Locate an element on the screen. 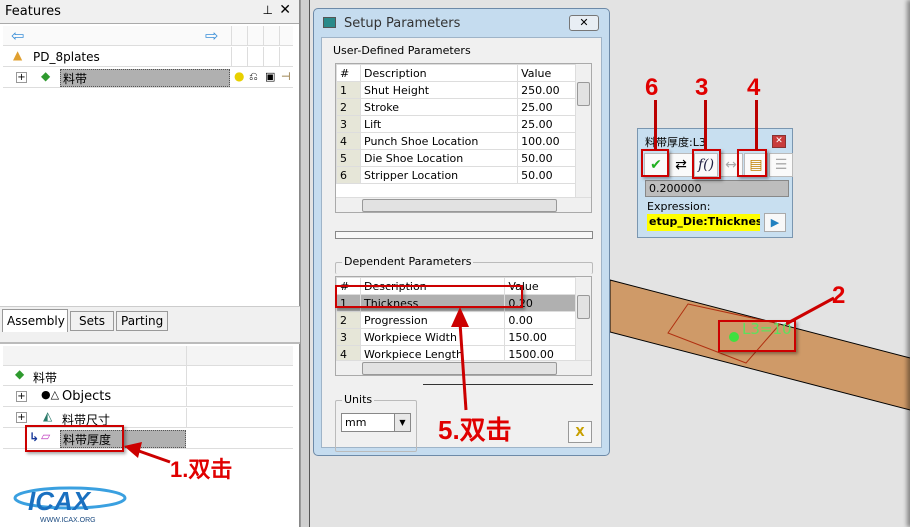 This screenshot has height=527, width=918. table-row: 2 Stroke 25.00 is located at coordinates (456, 107).